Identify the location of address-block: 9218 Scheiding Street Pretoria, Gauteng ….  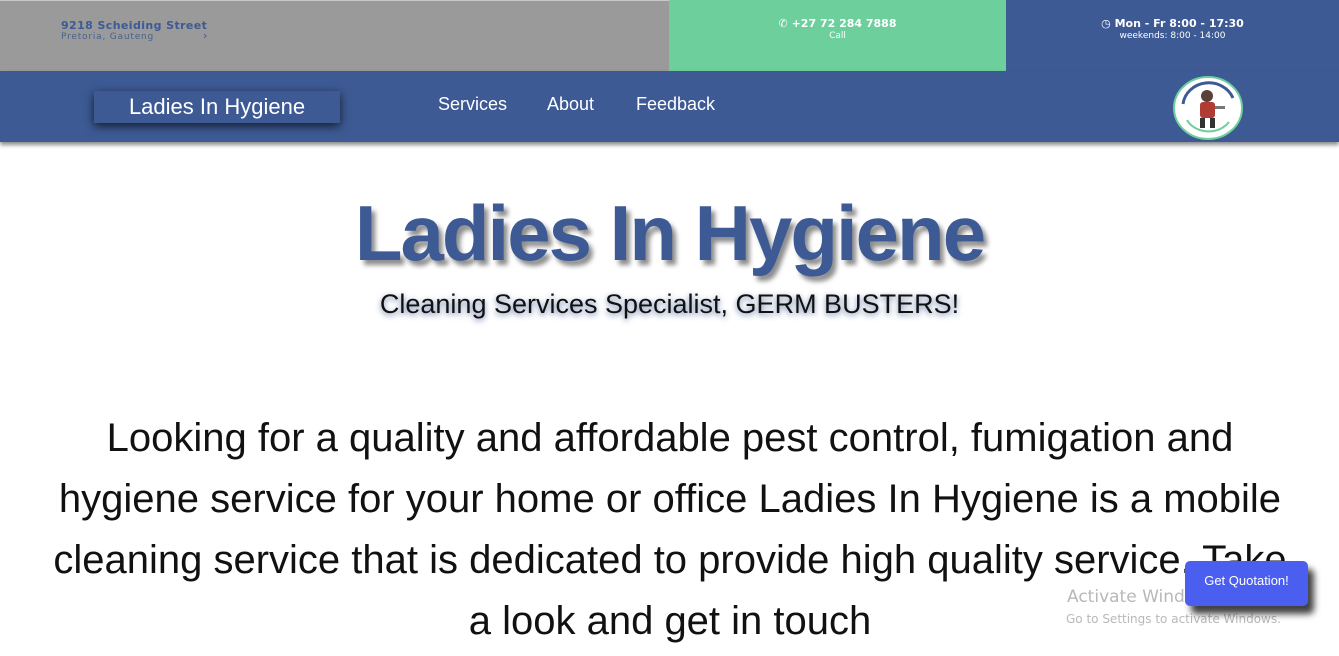
(334, 35).